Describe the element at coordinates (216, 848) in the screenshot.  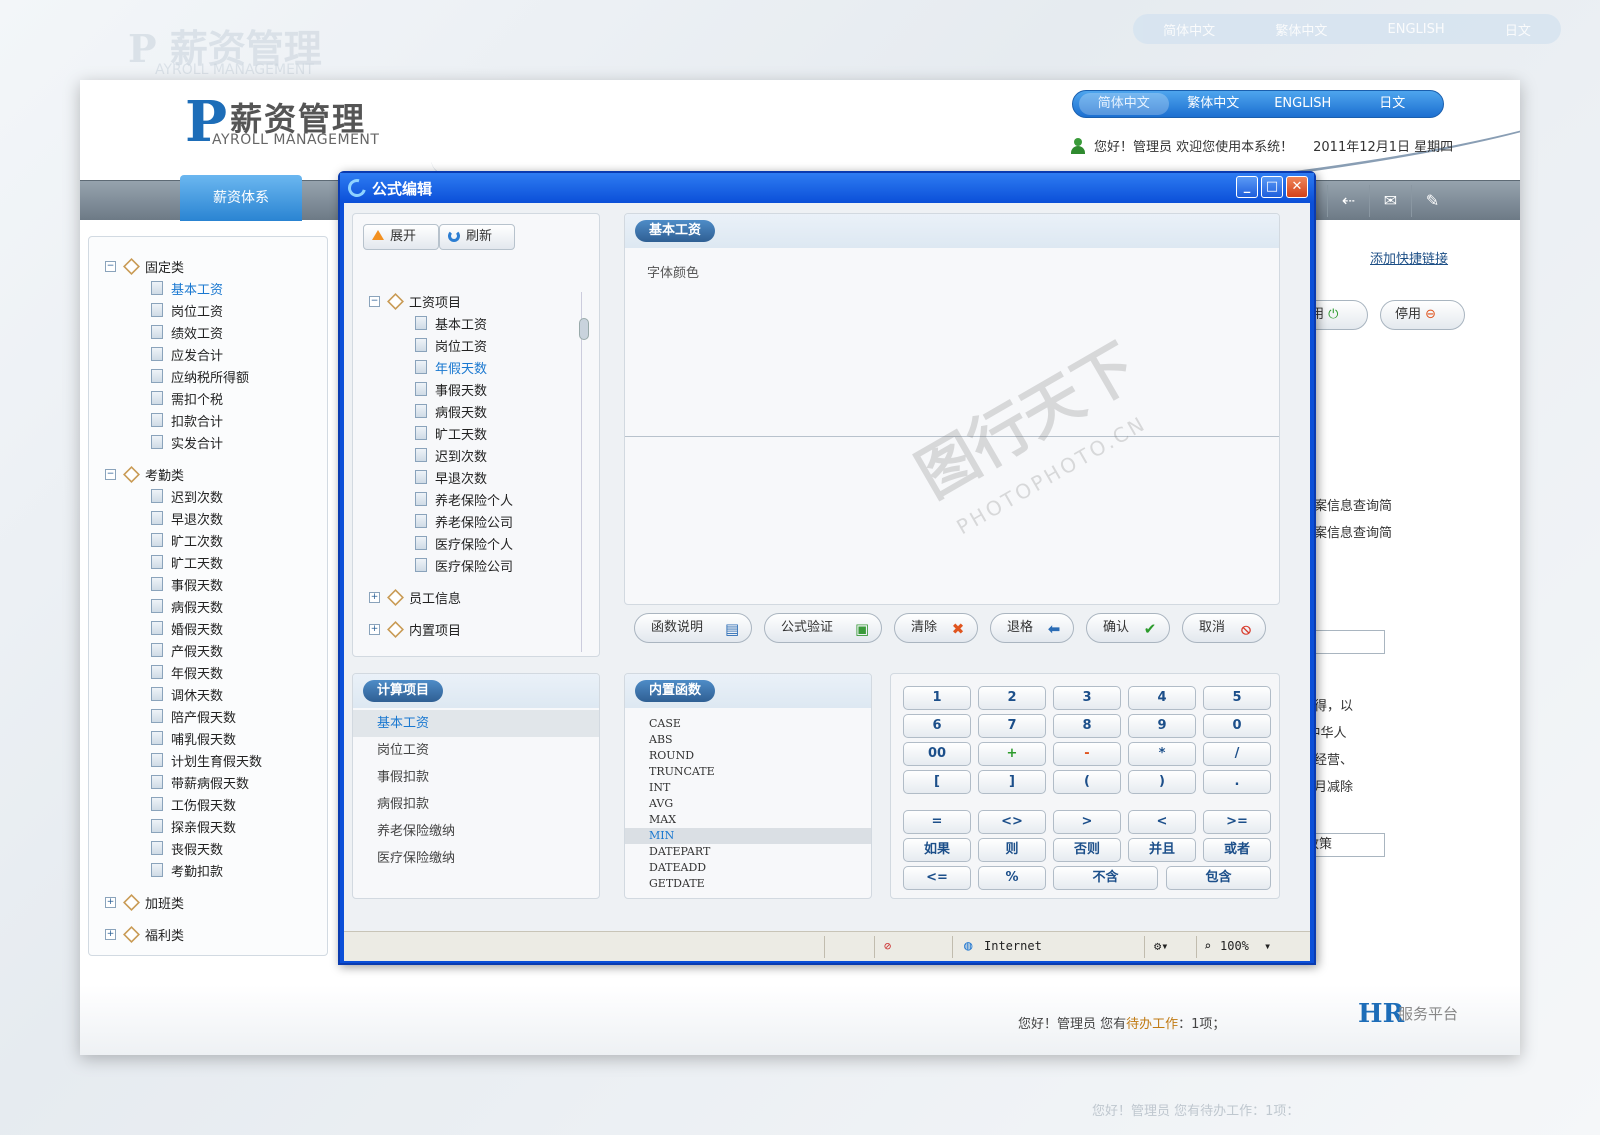
I see `sidebar-item: 丧假天数` at that location.